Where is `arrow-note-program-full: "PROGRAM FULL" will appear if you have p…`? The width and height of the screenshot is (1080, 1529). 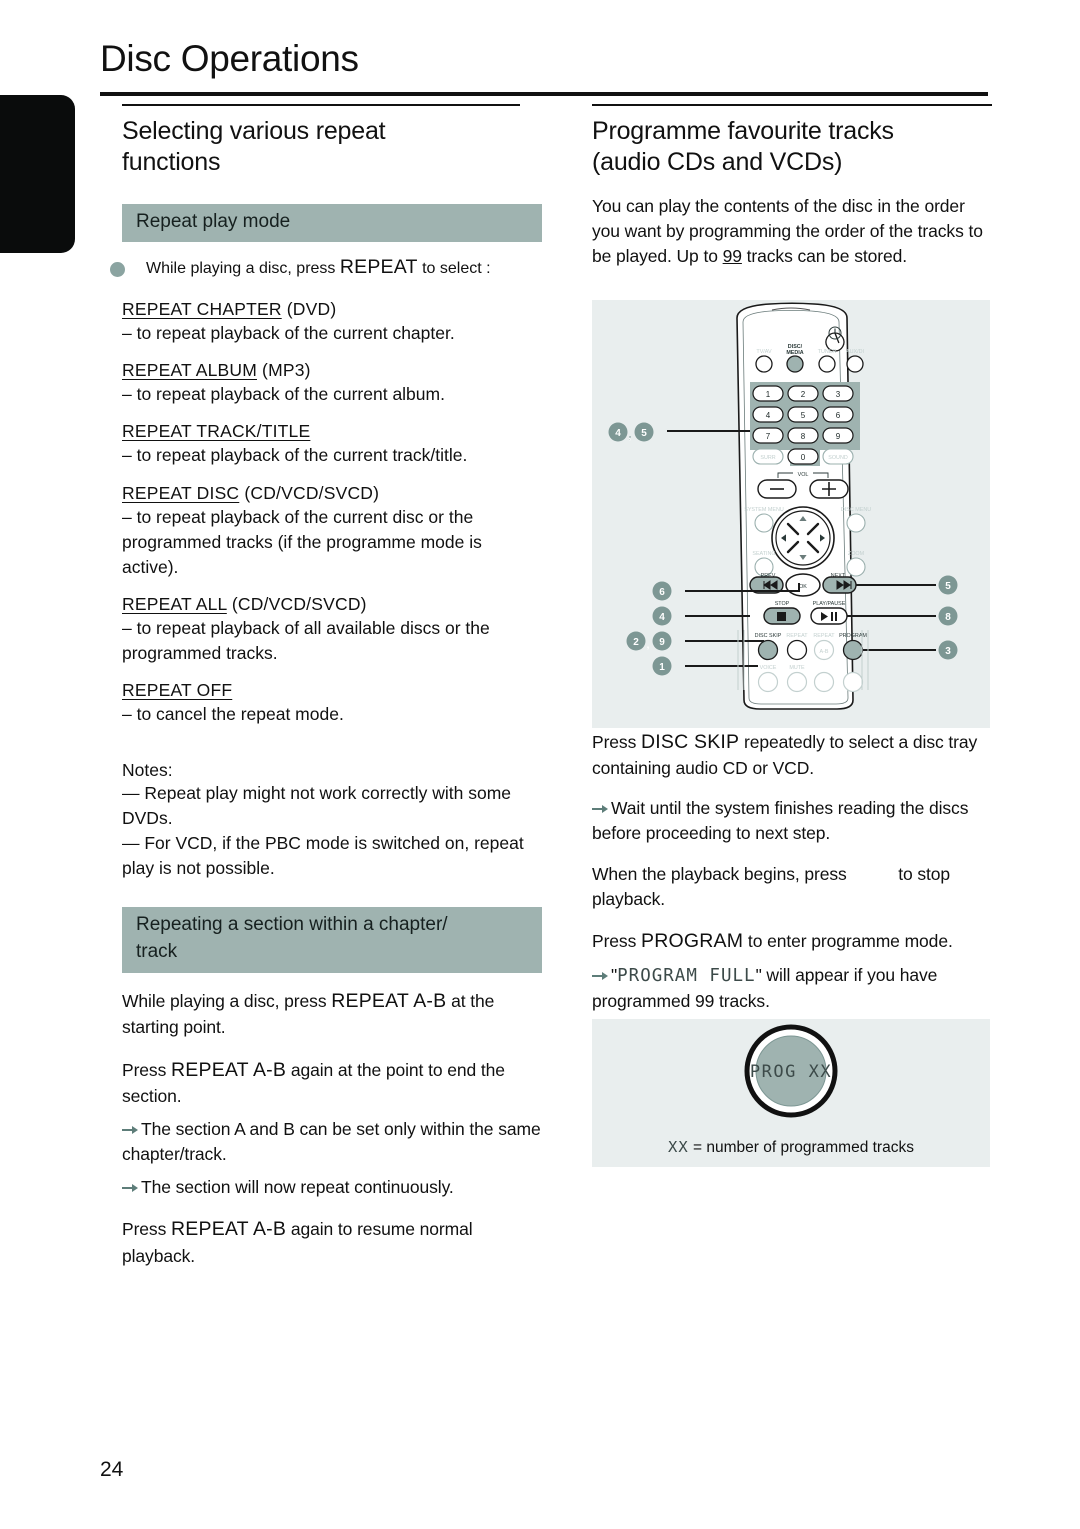 arrow-note-program-full: "PROGRAM FULL" will appear if you have p… is located at coordinates (794, 988).